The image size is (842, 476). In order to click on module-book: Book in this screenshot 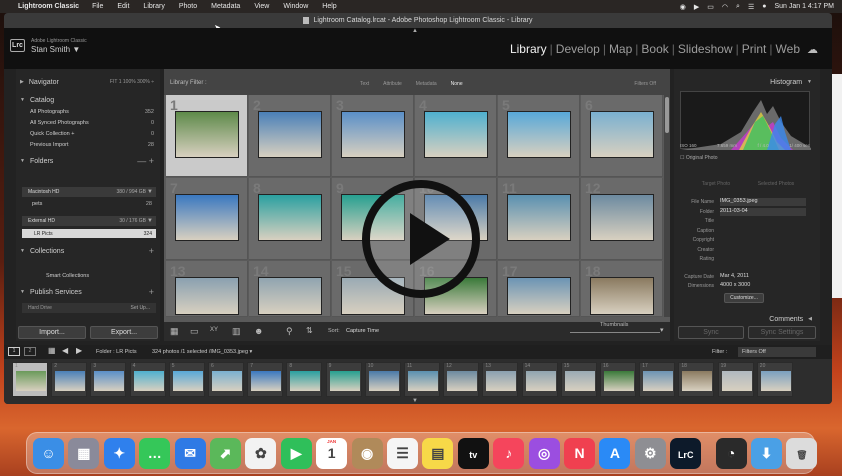, I will do `click(654, 49)`.